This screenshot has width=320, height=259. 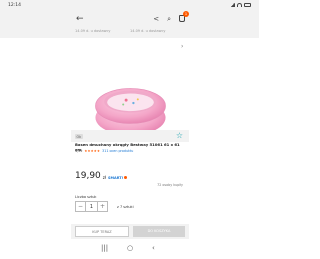 I want to click on stock-info: z 7 sztuki, so click(x=125, y=207).